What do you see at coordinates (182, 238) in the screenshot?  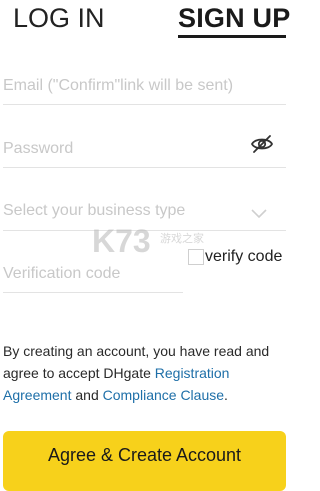 I see `watermark-subtext: 游戏之家` at bounding box center [182, 238].